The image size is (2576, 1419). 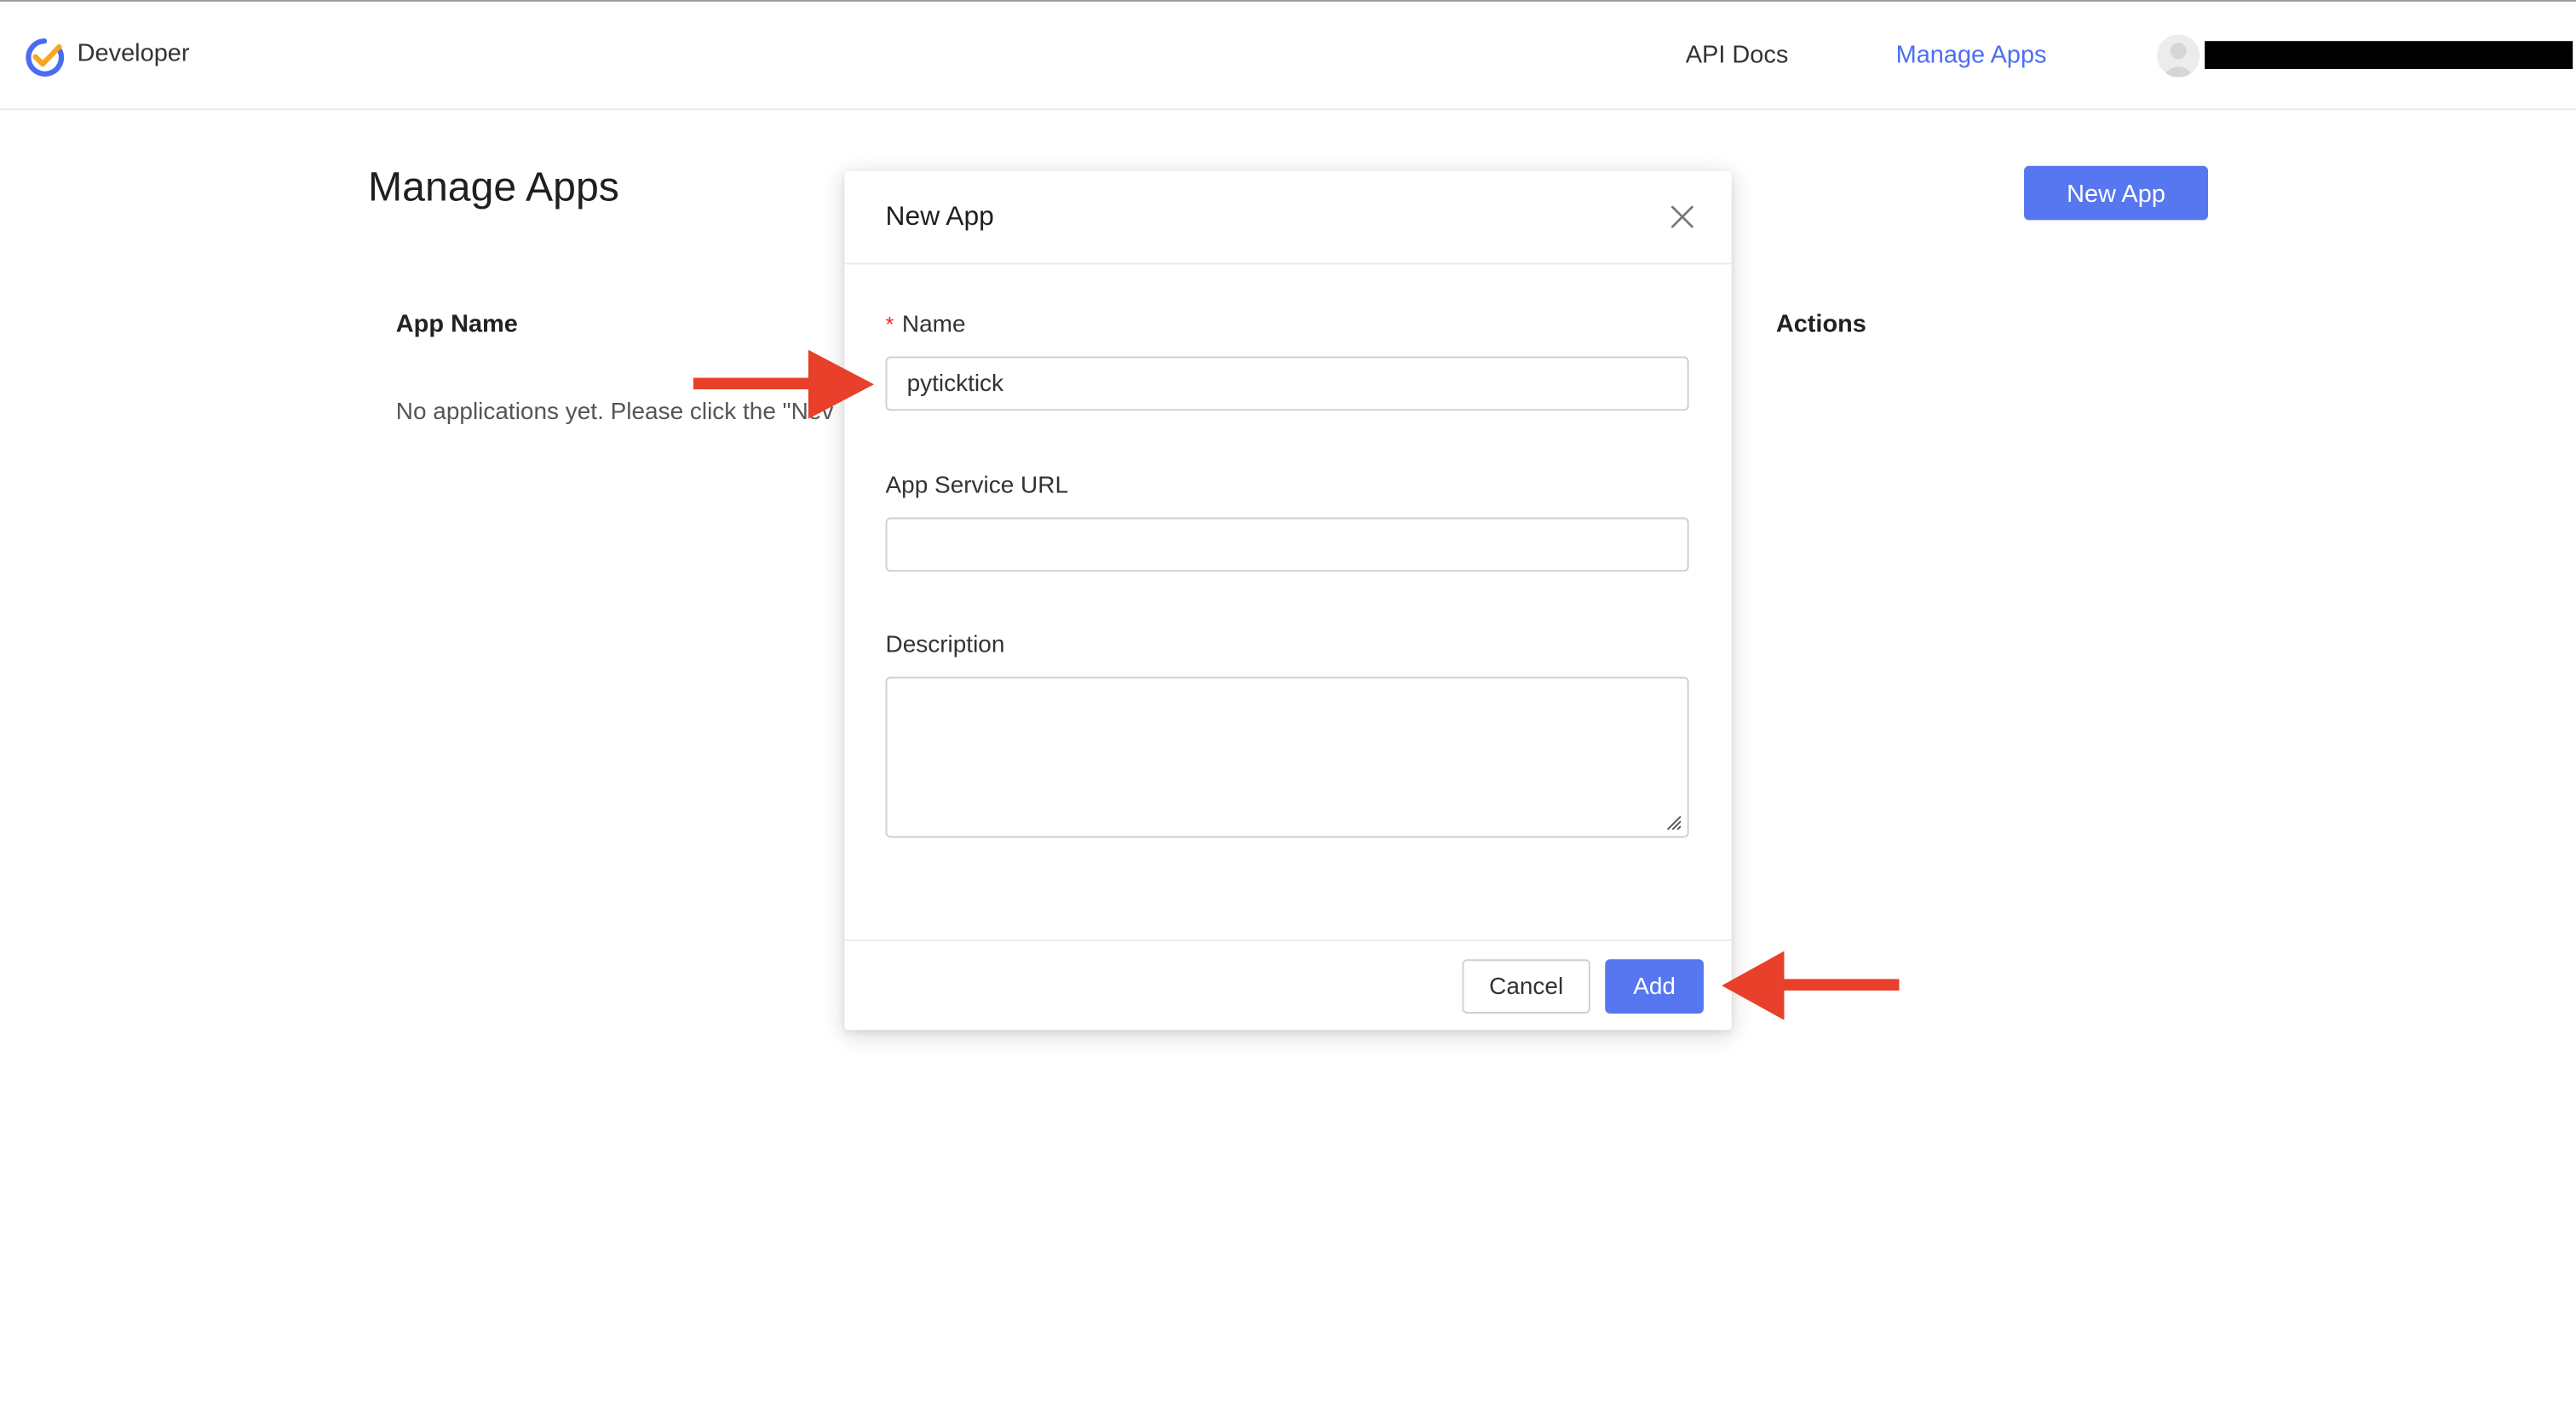 What do you see at coordinates (493, 187) in the screenshot?
I see `page-title: Manage Apps` at bounding box center [493, 187].